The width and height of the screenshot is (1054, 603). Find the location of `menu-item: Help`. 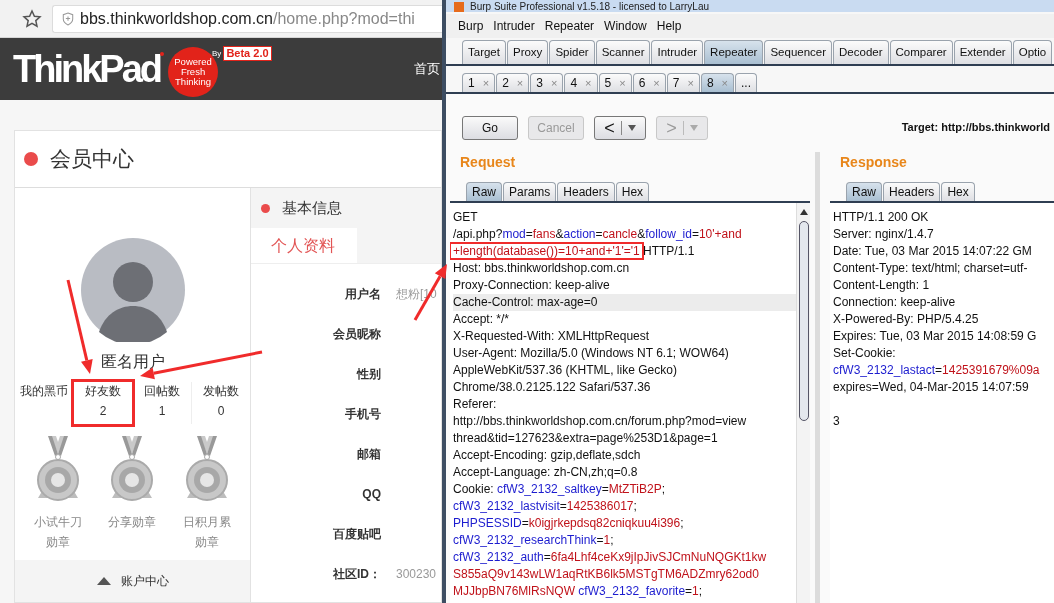

menu-item: Help is located at coordinates (669, 26).